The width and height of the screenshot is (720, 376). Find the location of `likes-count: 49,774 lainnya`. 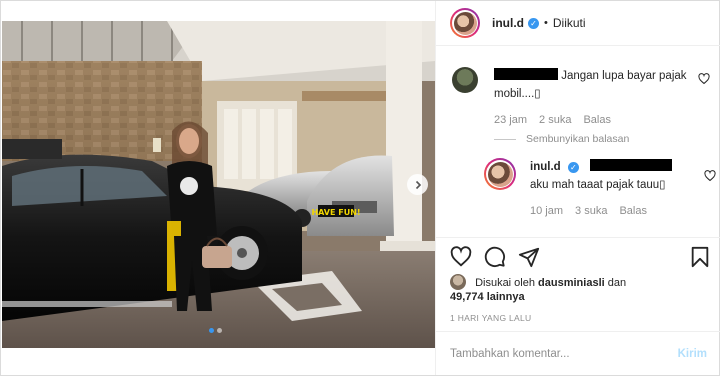

likes-count: 49,774 lainnya is located at coordinates (487, 297).